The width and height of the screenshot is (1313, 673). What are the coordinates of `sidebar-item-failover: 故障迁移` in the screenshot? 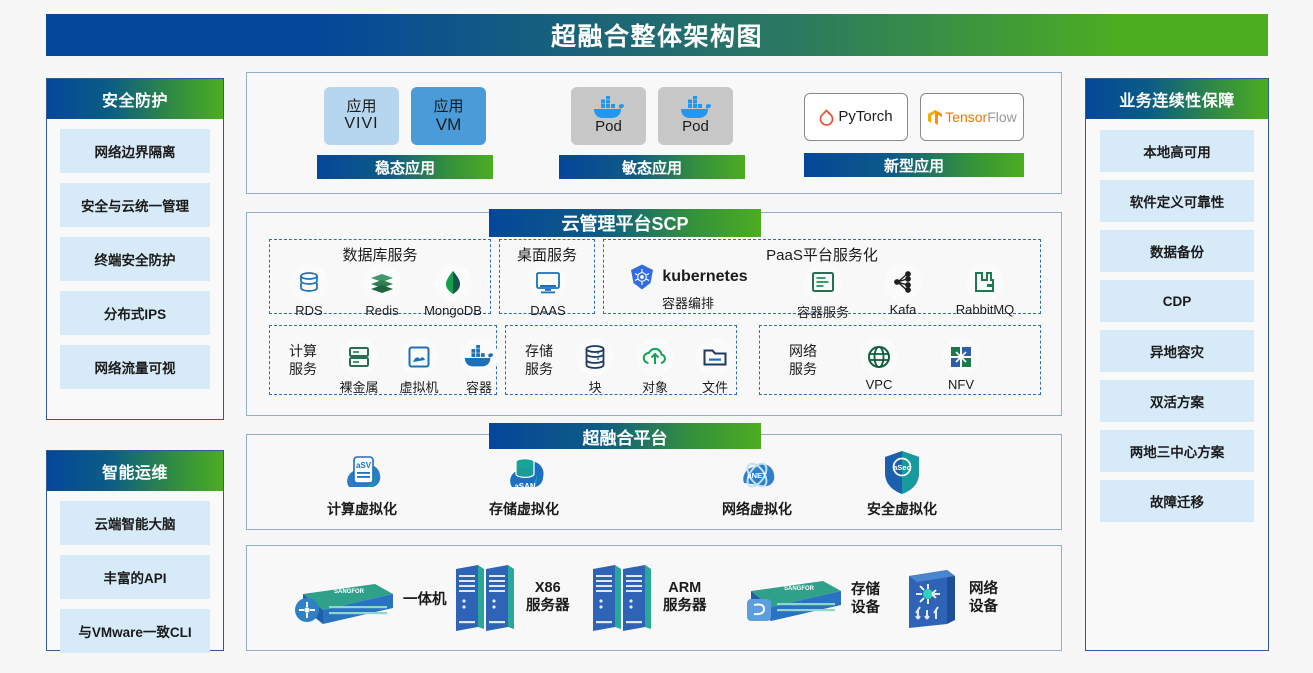 It's located at (1177, 501).